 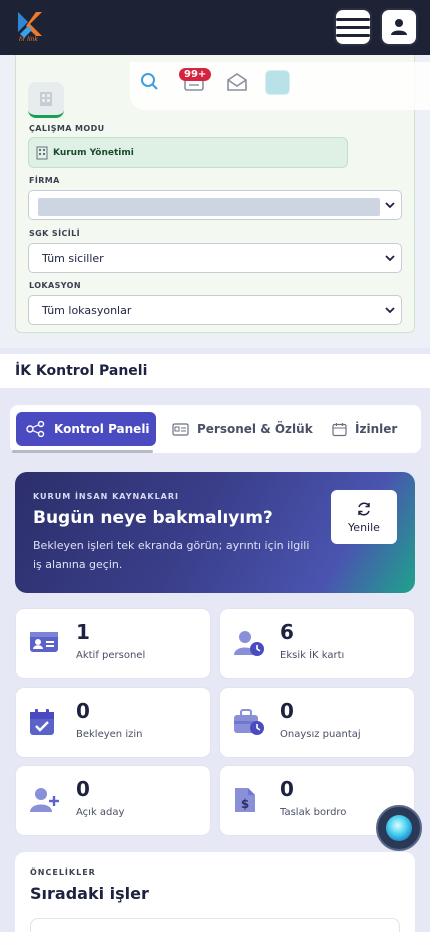 What do you see at coordinates (215, 310) in the screenshot?
I see `location-select: Tüm lokasyonlar` at bounding box center [215, 310].